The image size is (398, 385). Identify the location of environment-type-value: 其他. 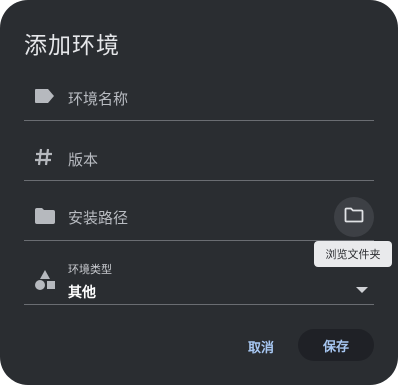
(82, 293).